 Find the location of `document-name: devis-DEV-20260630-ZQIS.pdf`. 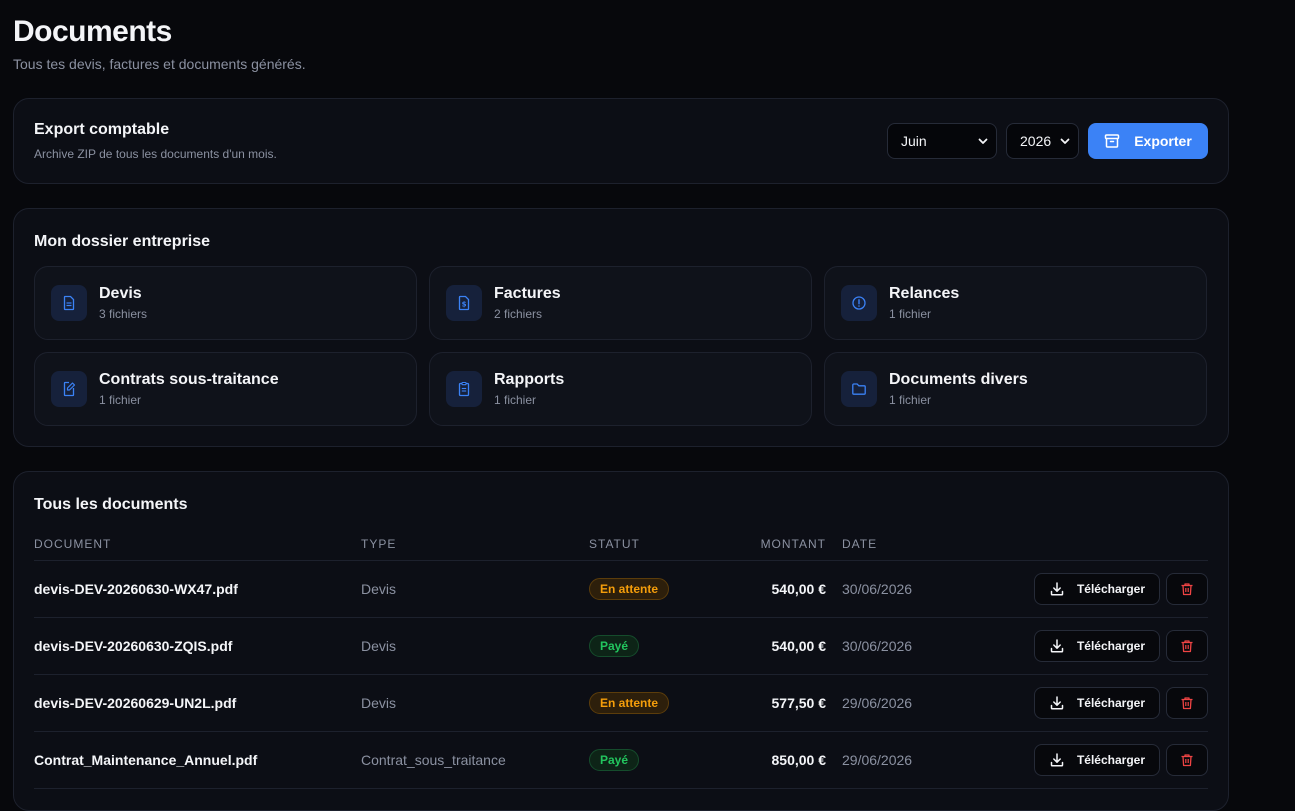

document-name: devis-DEV-20260630-ZQIS.pdf is located at coordinates (197, 646).